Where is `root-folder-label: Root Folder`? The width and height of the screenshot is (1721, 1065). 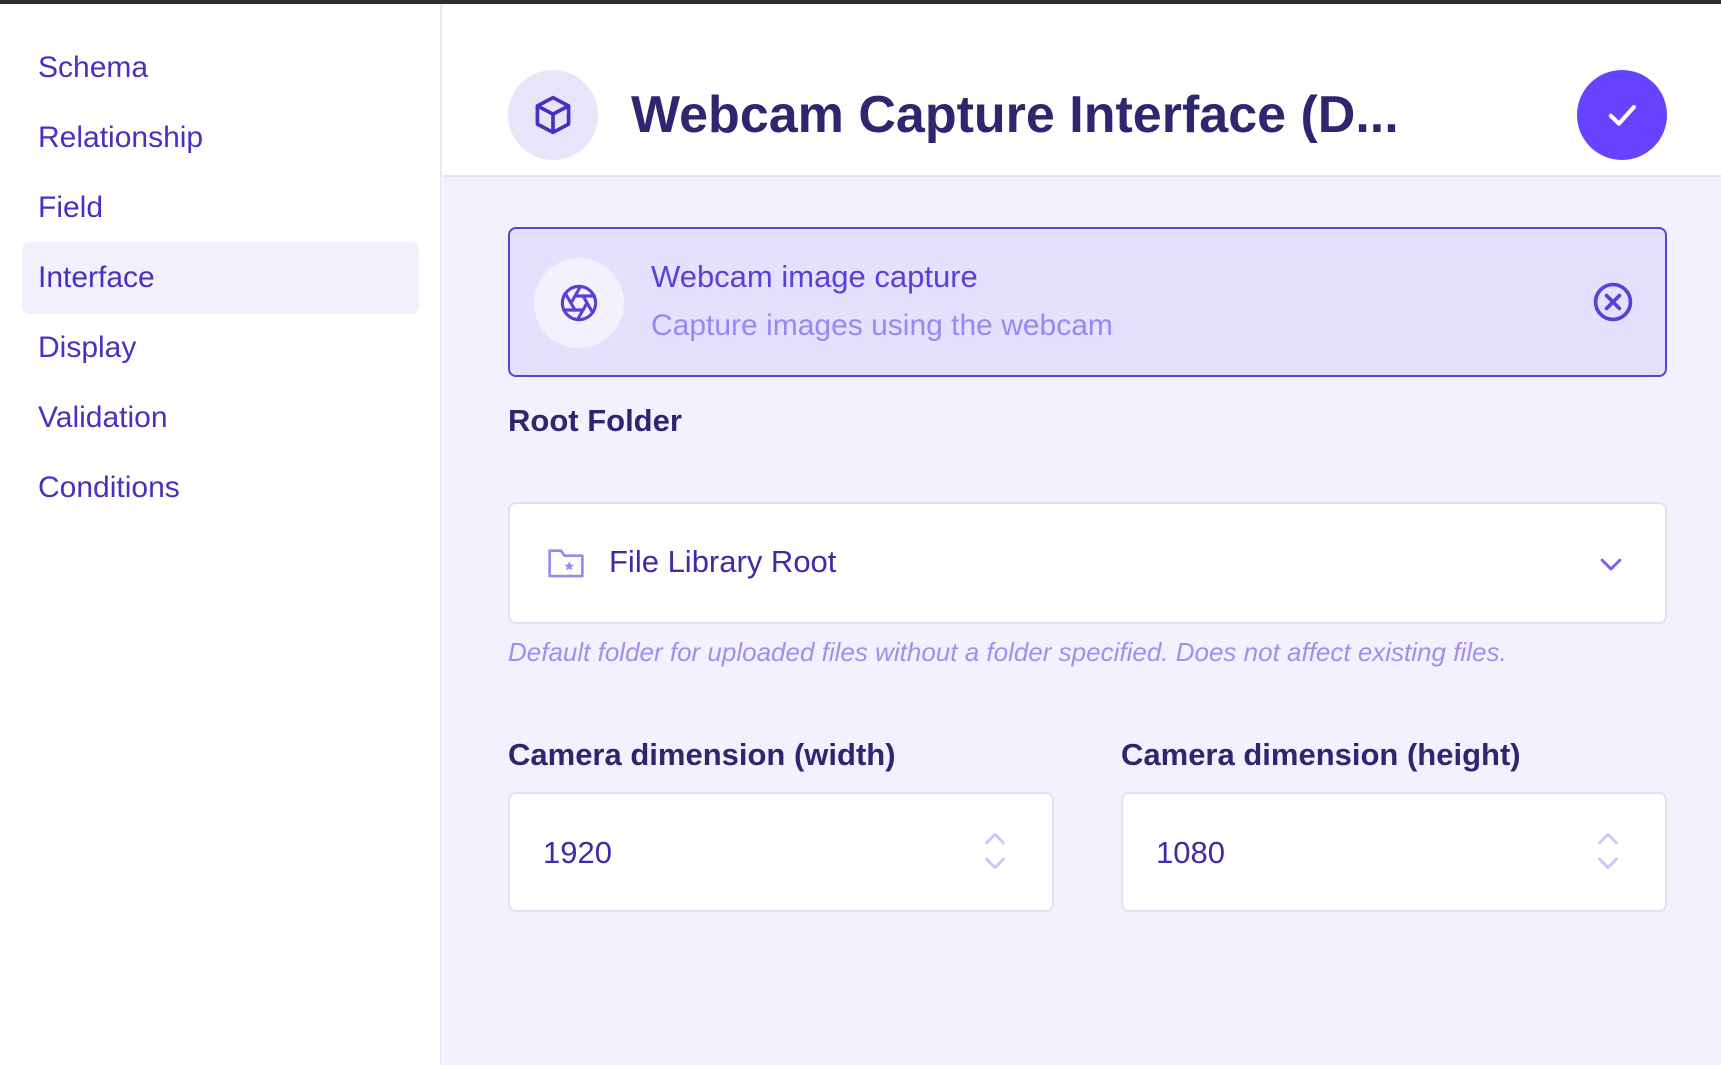 root-folder-label: Root Folder is located at coordinates (595, 420).